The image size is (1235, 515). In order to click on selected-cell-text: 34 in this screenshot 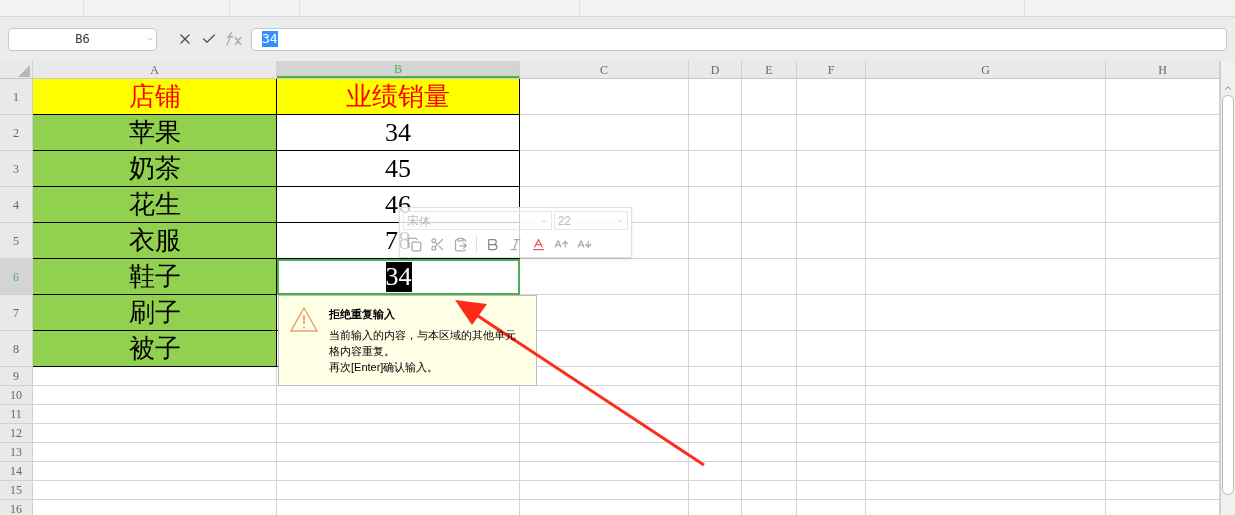, I will do `click(398, 277)`.